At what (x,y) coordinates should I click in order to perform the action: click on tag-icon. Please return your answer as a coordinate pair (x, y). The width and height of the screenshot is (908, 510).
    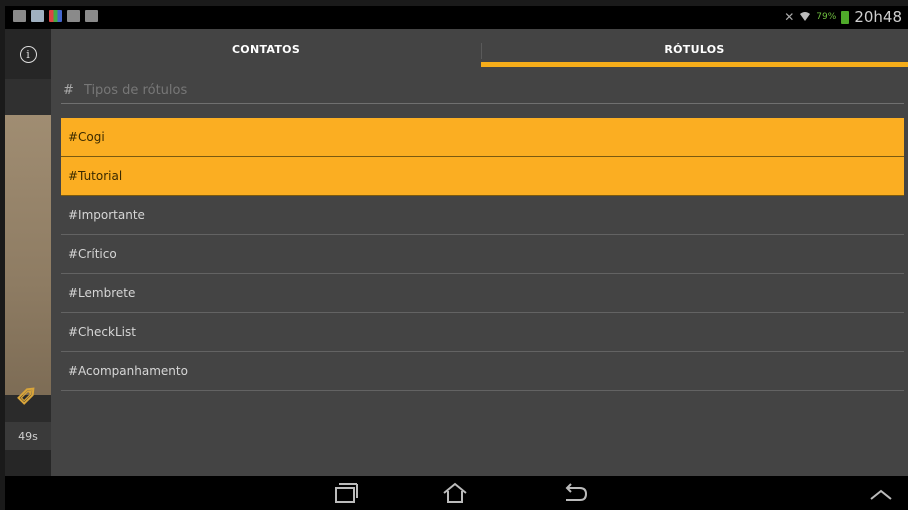
    Looking at the image, I should click on (27, 395).